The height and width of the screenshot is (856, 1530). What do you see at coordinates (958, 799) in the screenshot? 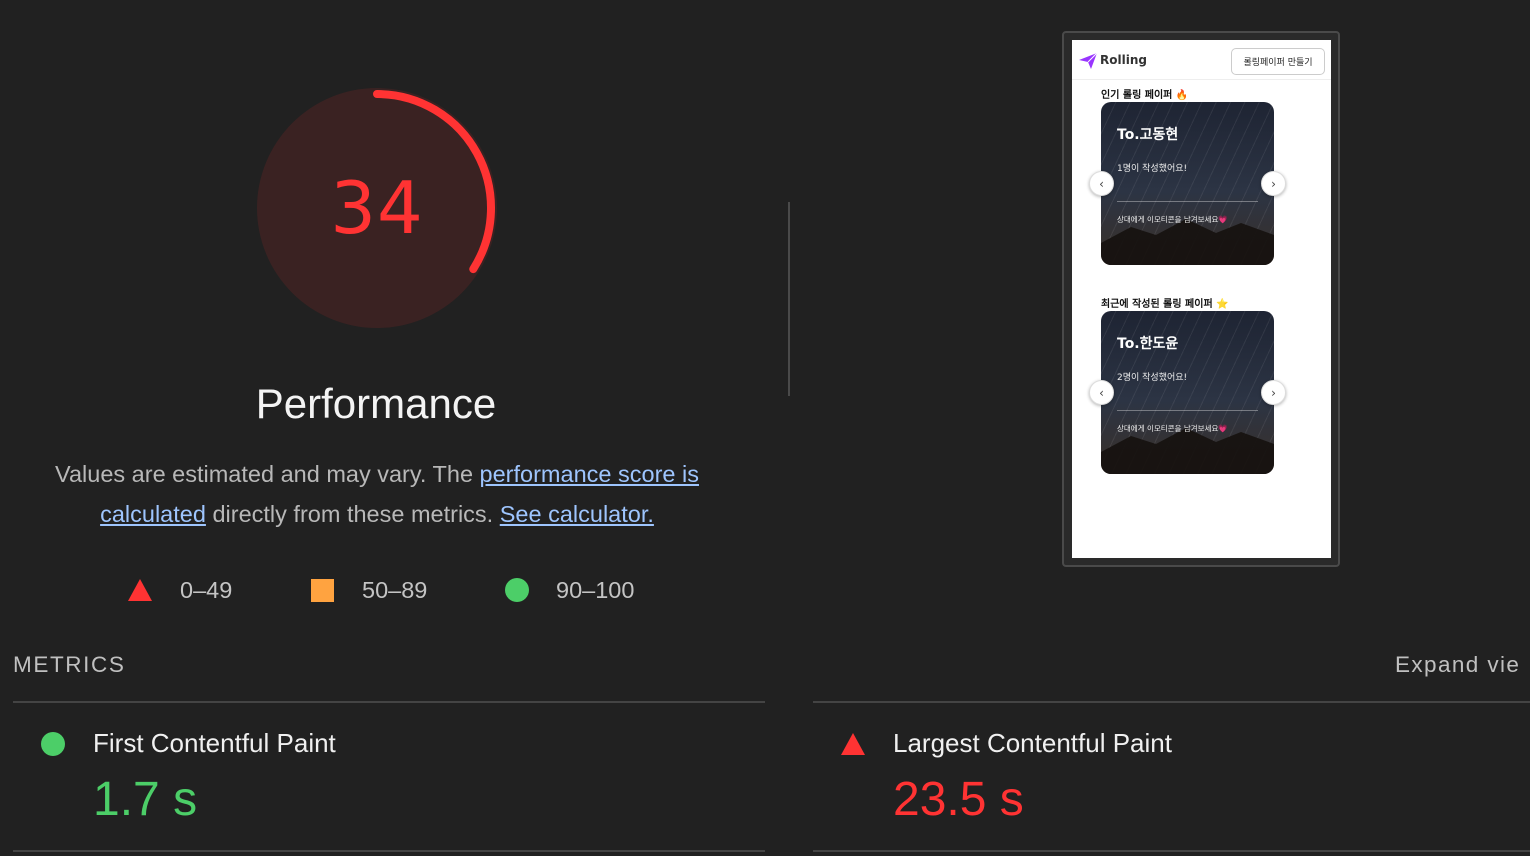
I see `metric-value: 23.5 s` at bounding box center [958, 799].